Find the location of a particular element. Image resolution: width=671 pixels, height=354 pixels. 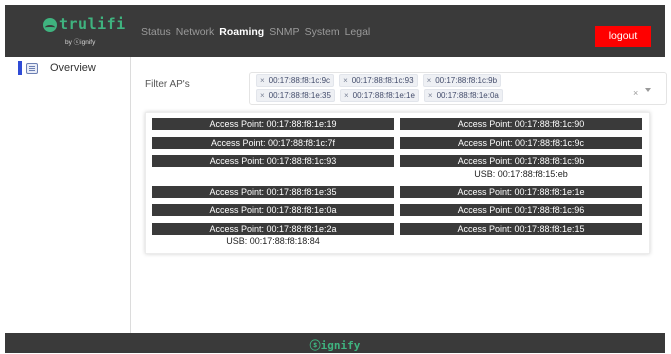

filter-tag-label: 00:17:88:f8:1c:93 is located at coordinates (382, 80).